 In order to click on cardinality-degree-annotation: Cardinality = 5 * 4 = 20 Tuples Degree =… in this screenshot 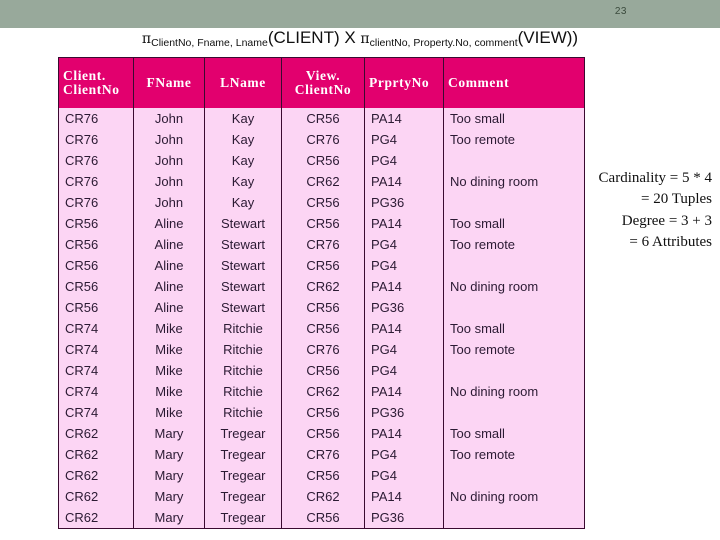, I will do `click(612, 210)`.